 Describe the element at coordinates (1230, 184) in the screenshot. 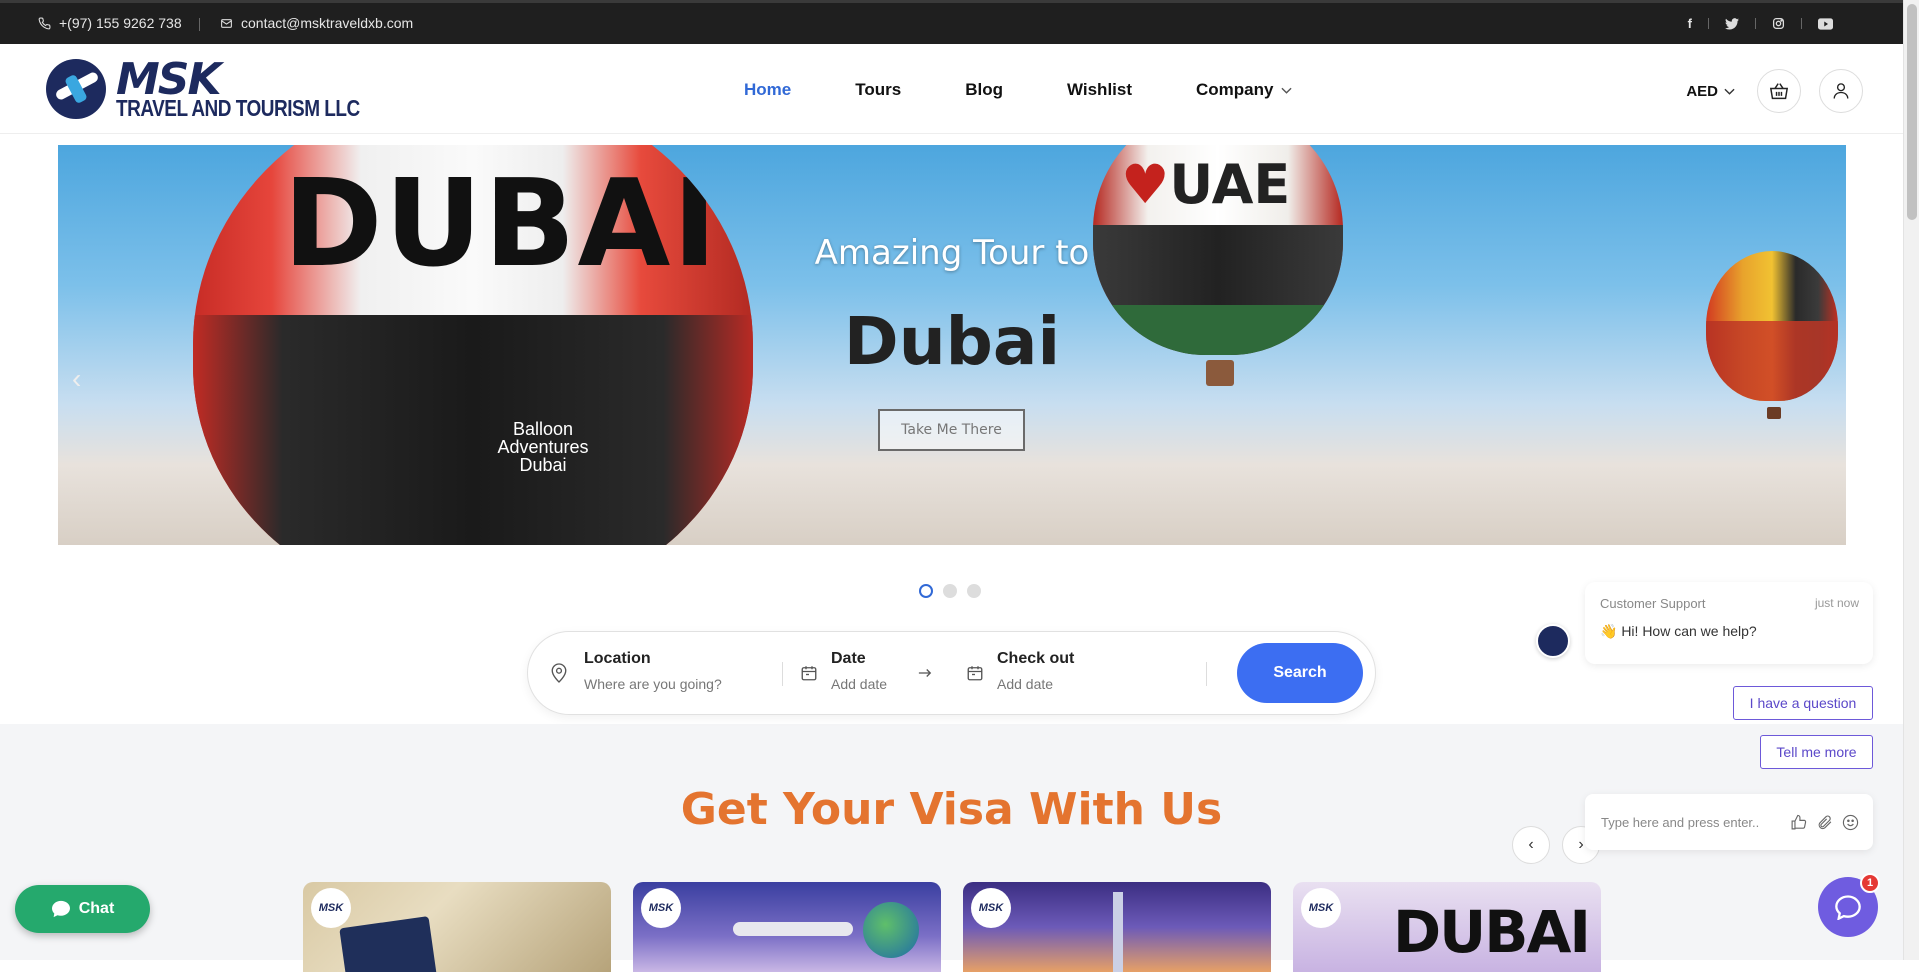

I see `balloon-text-uae: UAE` at that location.